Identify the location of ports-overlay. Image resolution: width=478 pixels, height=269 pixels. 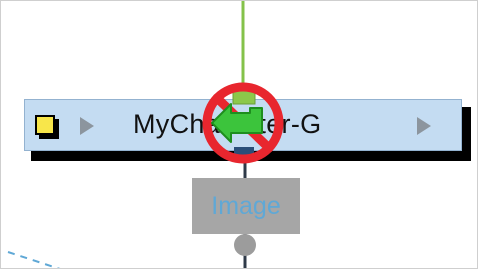
(243, 169).